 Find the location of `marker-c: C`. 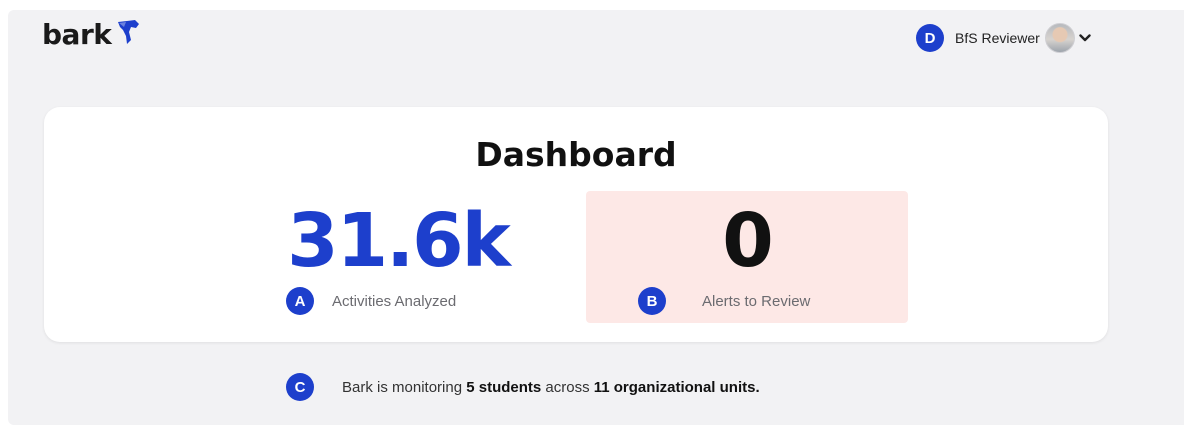

marker-c: C is located at coordinates (300, 387).